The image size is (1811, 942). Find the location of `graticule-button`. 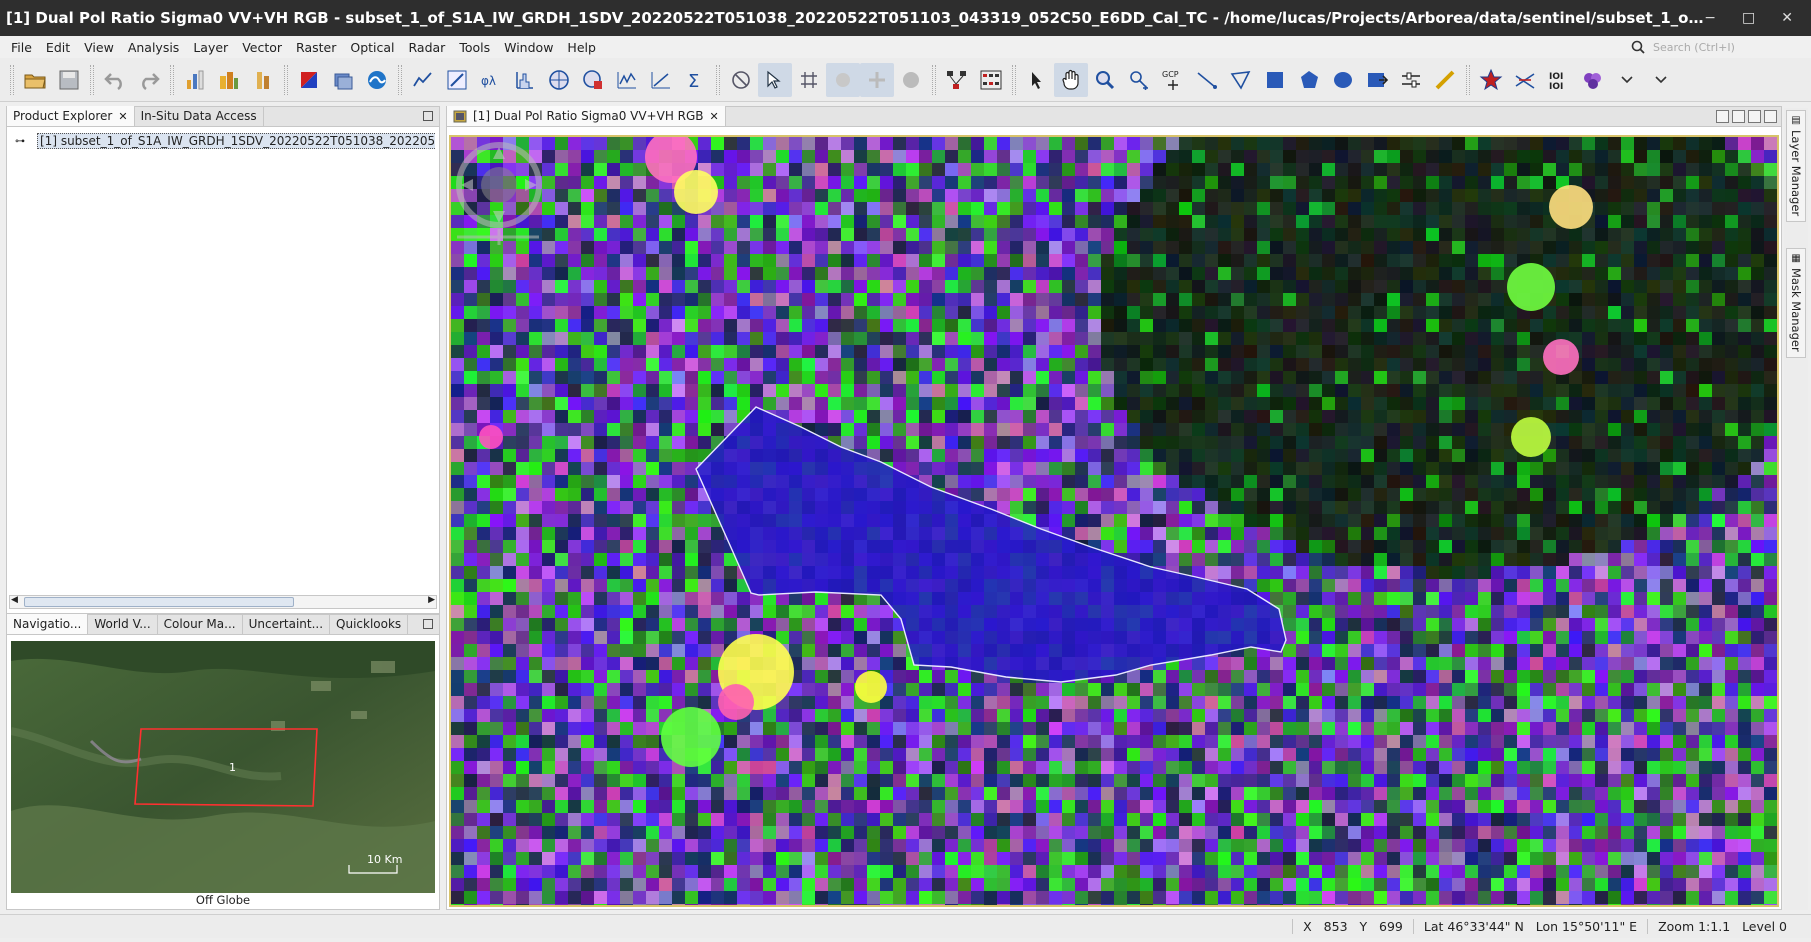

graticule-button is located at coordinates (809, 80).